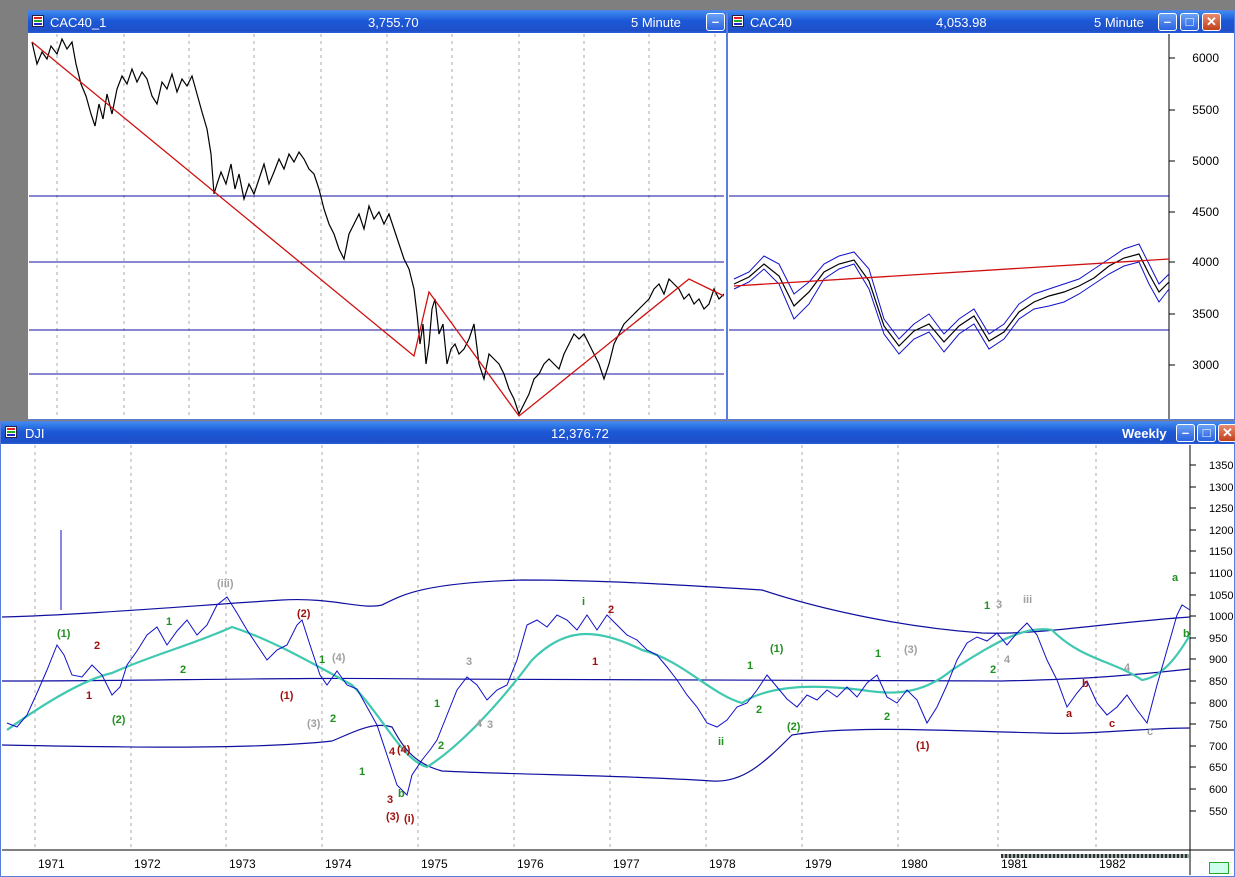  Describe the element at coordinates (626, 864) in the screenshot. I see `x-tick-label: 1977` at that location.